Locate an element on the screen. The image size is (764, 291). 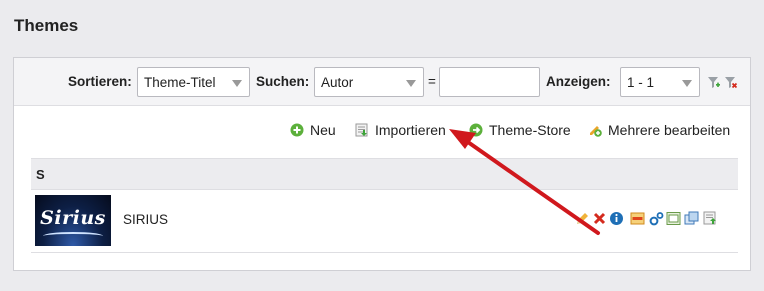
store-circle-icon is located at coordinates (476, 130).